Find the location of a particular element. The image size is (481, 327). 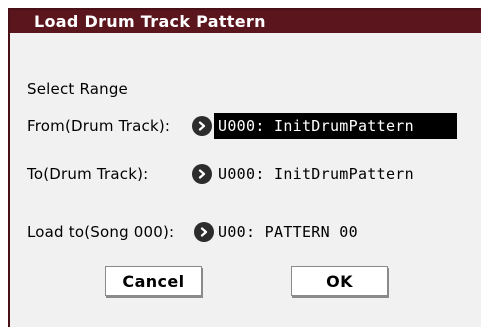

to-popup-button is located at coordinates (202, 174).